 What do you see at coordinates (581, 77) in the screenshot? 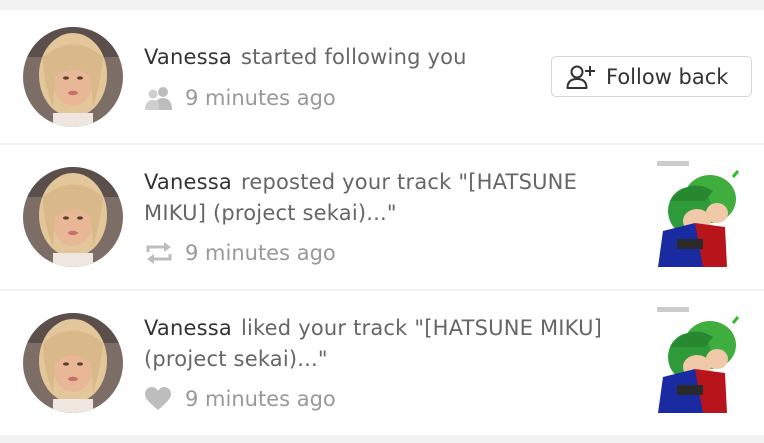
I see `add-user-icon` at bounding box center [581, 77].